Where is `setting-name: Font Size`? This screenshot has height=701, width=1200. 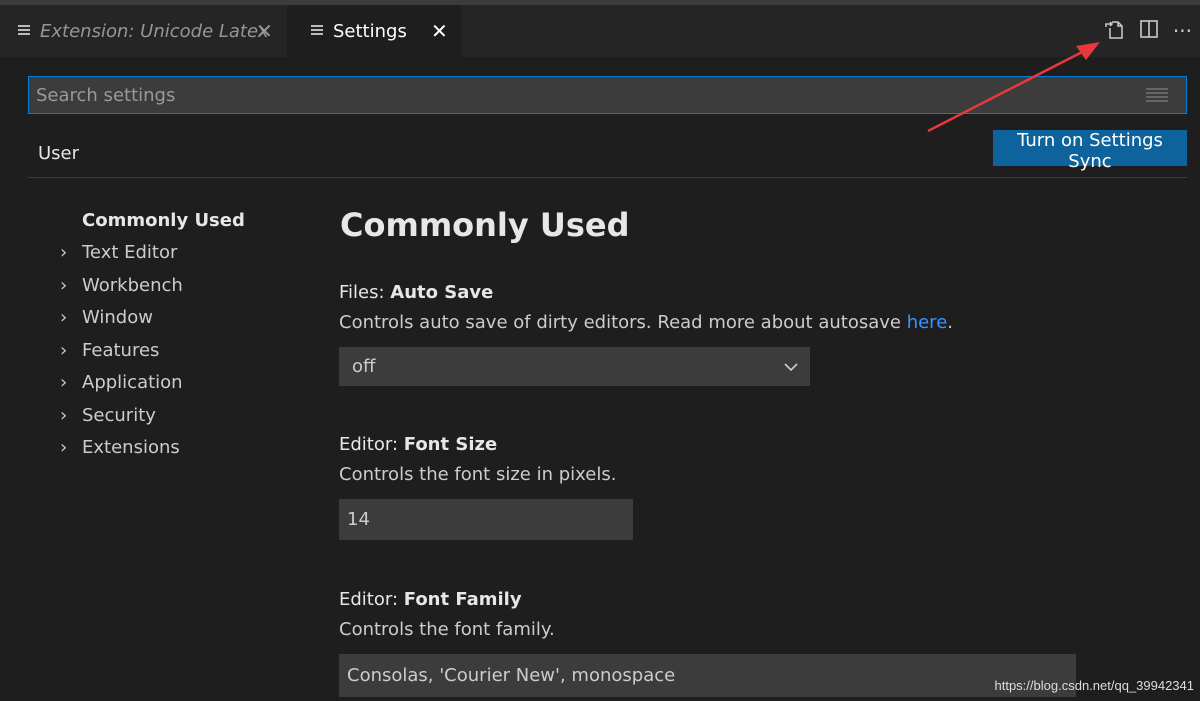
setting-name: Font Size is located at coordinates (450, 444).